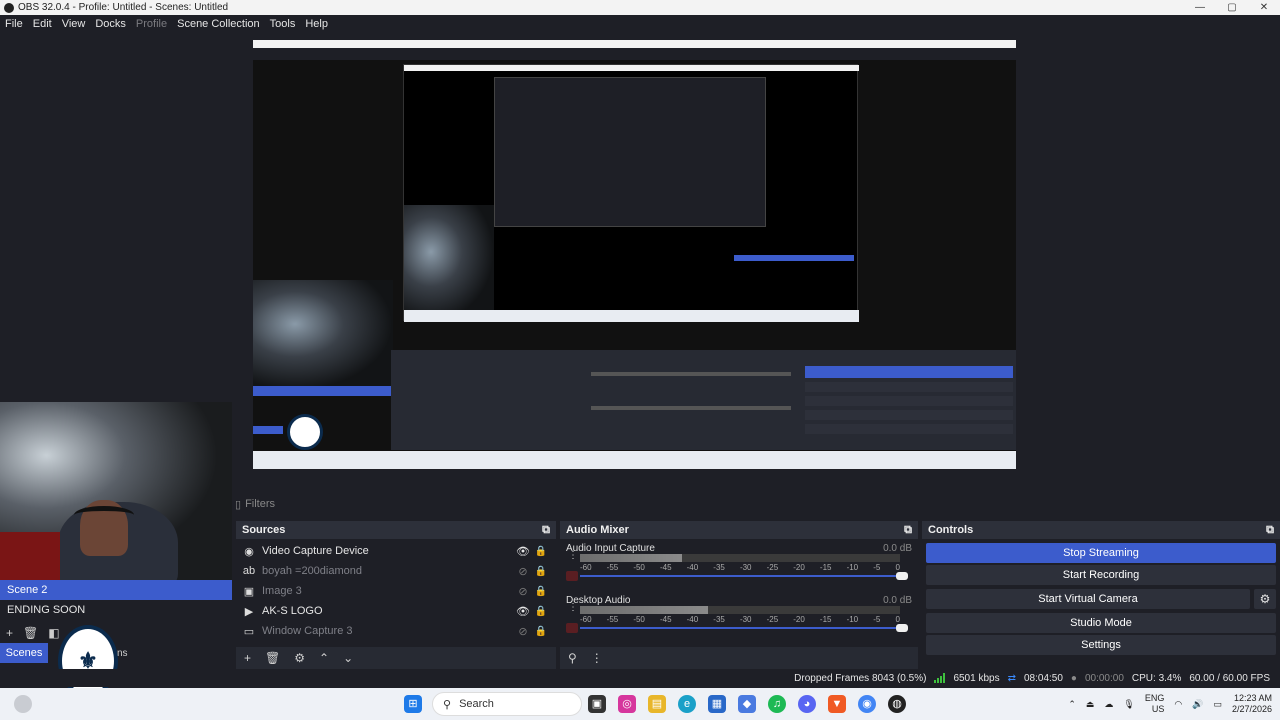 The height and width of the screenshot is (720, 1280). Describe the element at coordinates (247, 658) in the screenshot. I see `add-source-icon: +` at that location.